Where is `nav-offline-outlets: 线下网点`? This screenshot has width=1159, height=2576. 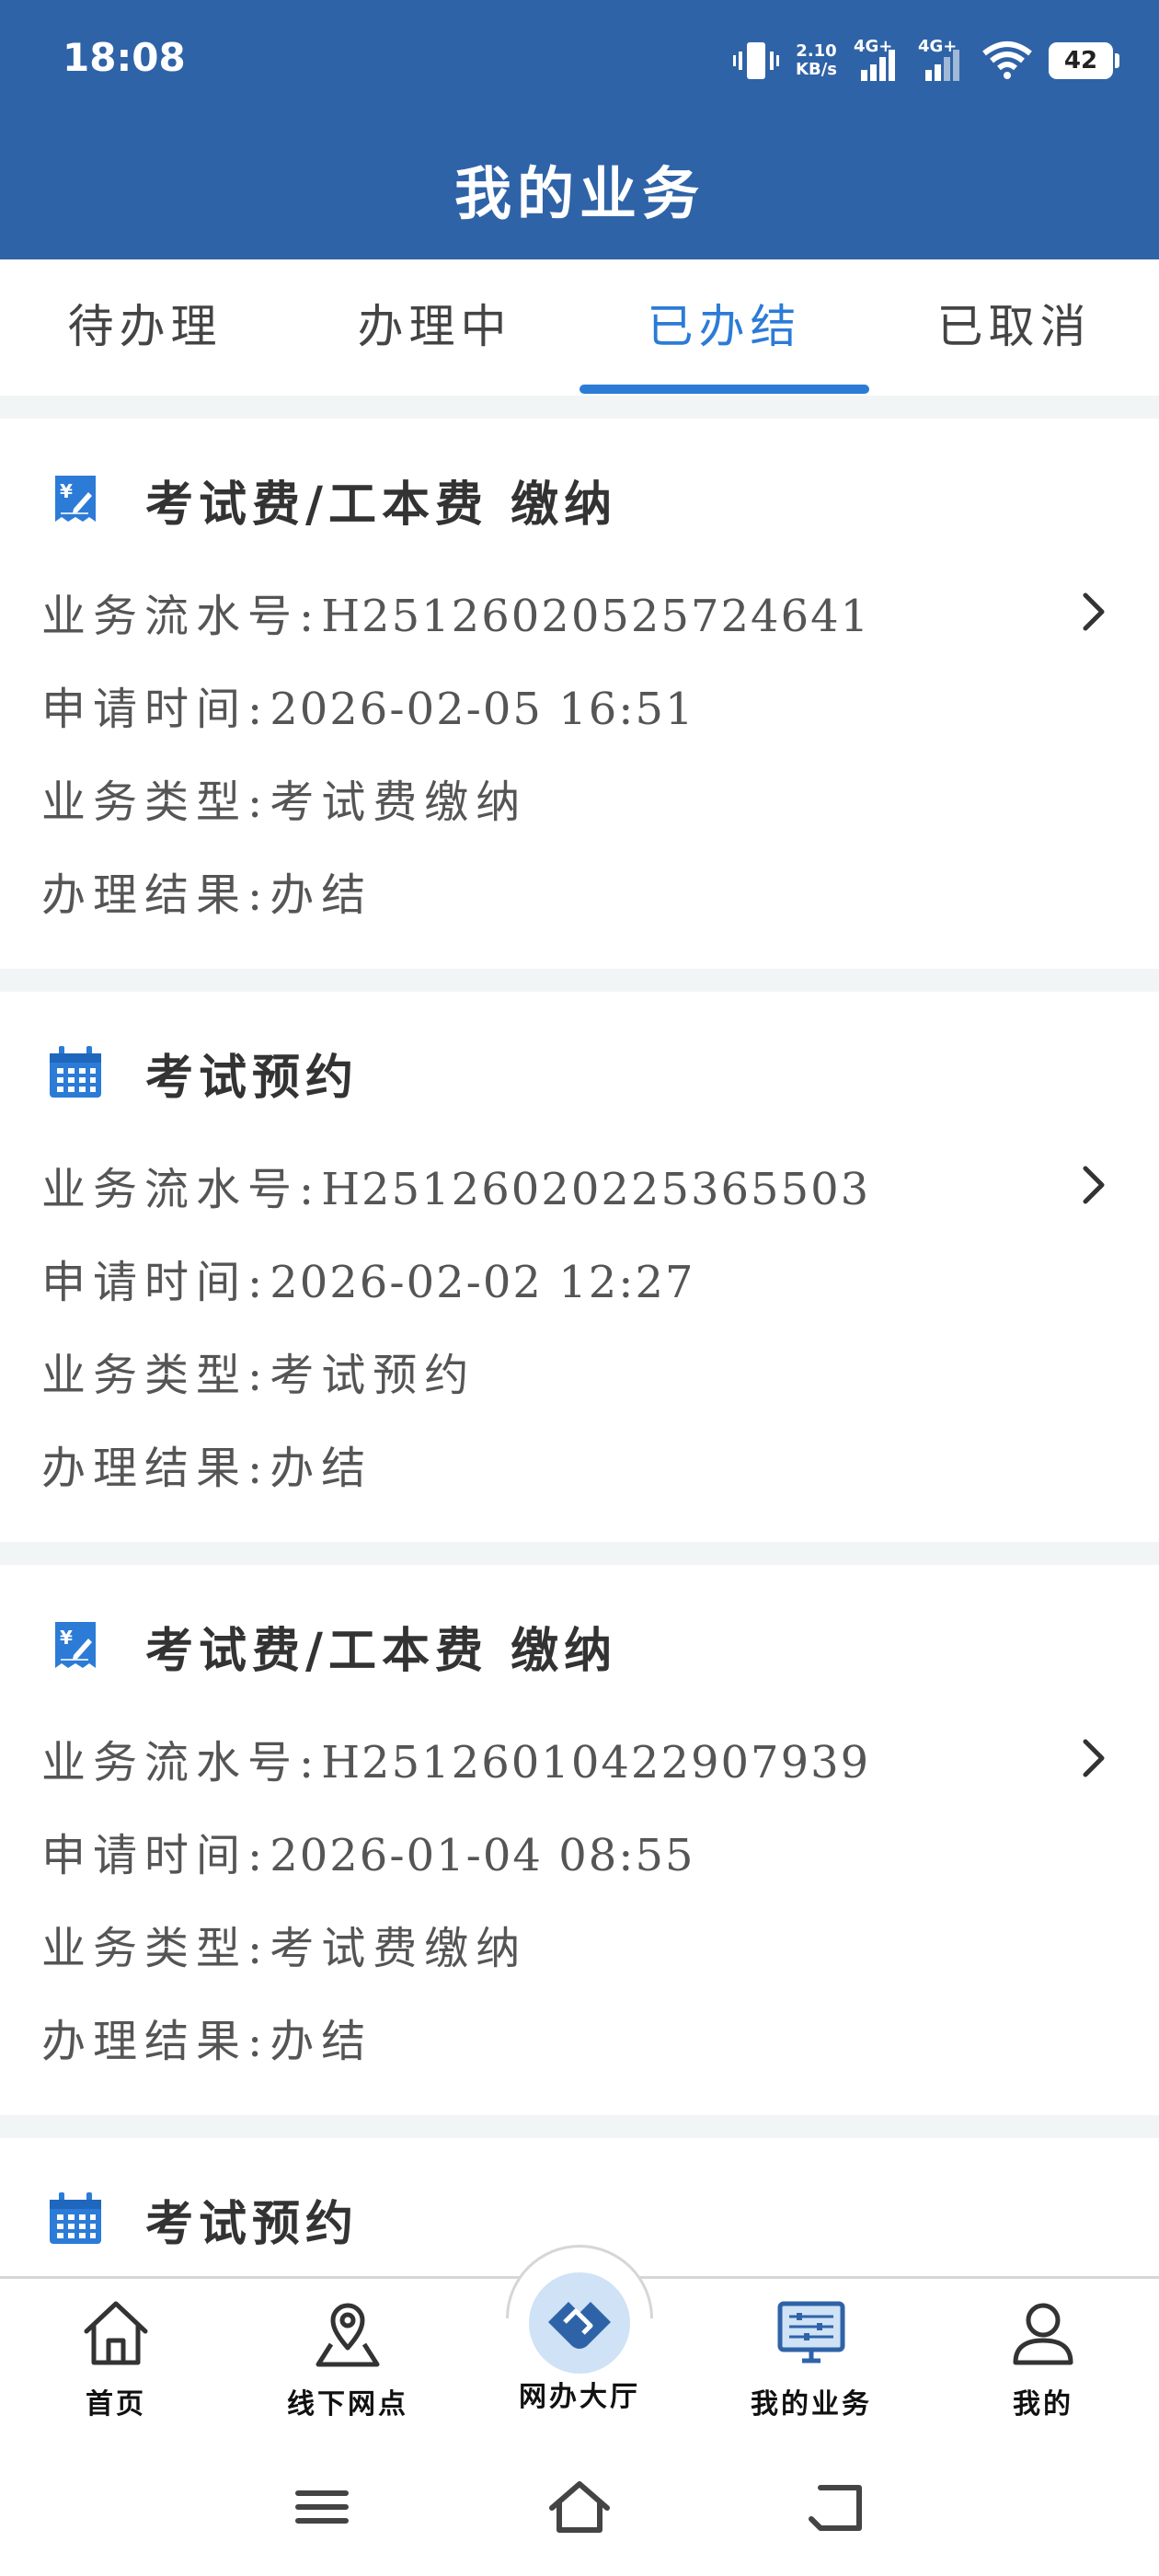 nav-offline-outlets: 线下网点 is located at coordinates (348, 2359).